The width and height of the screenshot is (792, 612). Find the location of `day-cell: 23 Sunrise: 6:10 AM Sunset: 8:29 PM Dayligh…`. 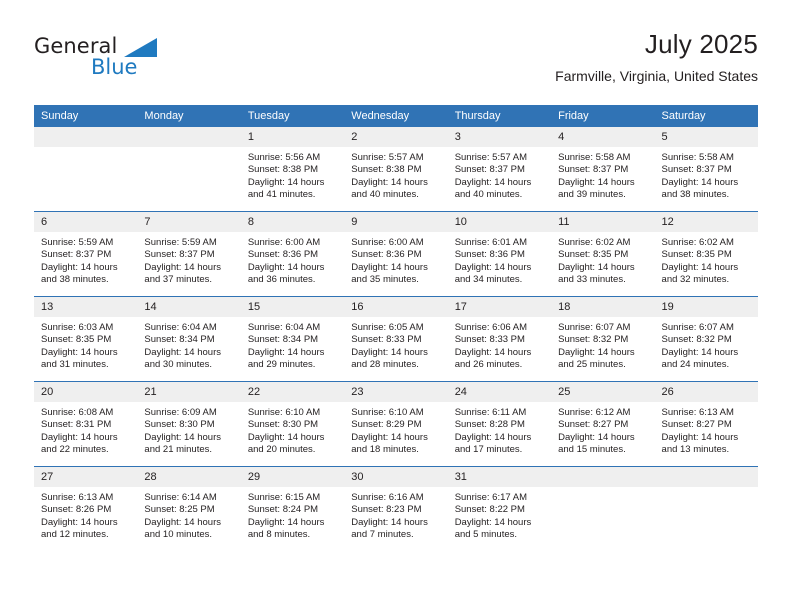

day-cell: 23 Sunrise: 6:10 AM Sunset: 8:29 PM Dayligh… is located at coordinates (396, 424).